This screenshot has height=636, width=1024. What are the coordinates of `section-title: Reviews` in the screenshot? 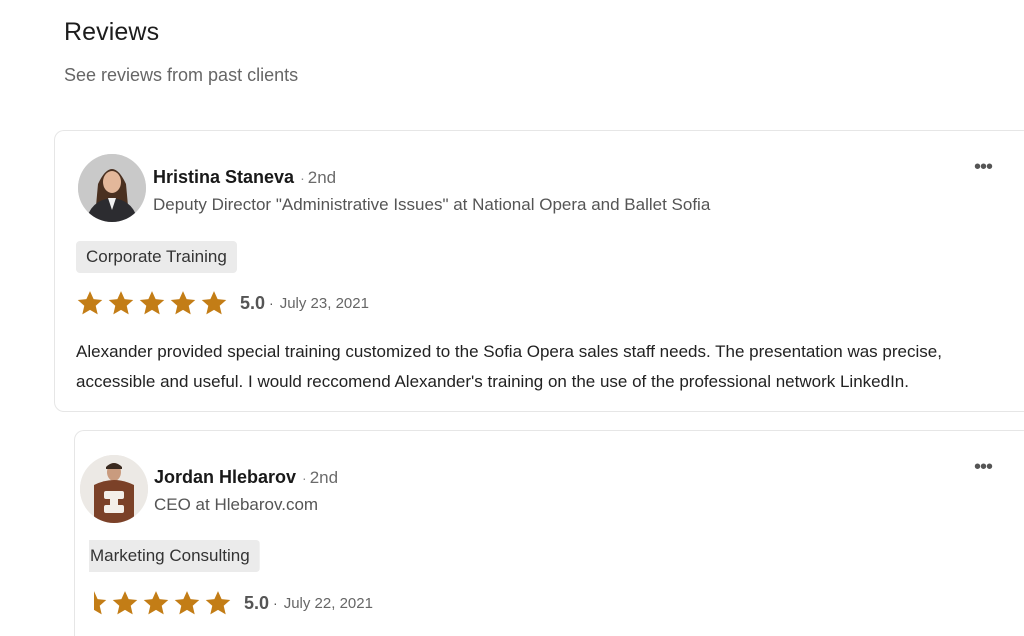 It's located at (112, 32).